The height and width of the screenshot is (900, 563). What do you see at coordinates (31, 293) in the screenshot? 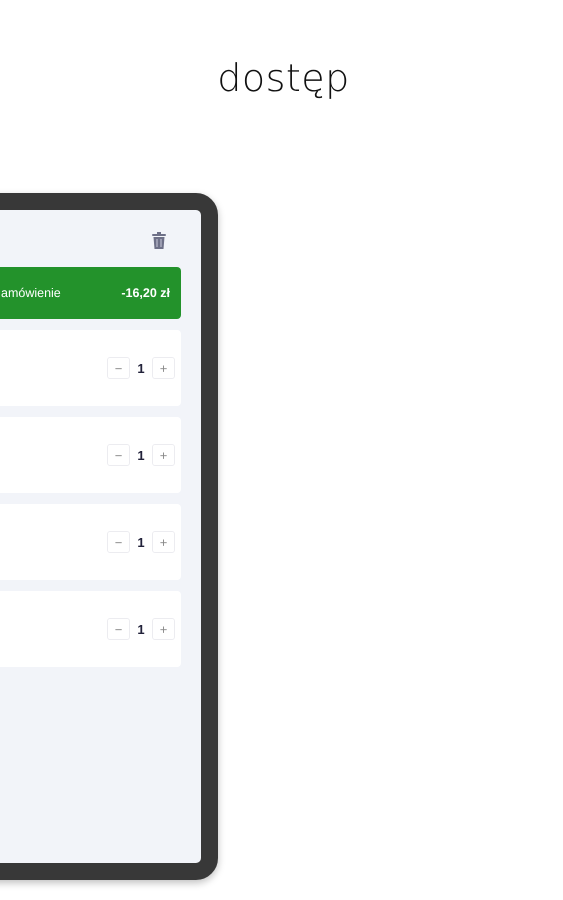
I see `order-label: amówienie` at bounding box center [31, 293].